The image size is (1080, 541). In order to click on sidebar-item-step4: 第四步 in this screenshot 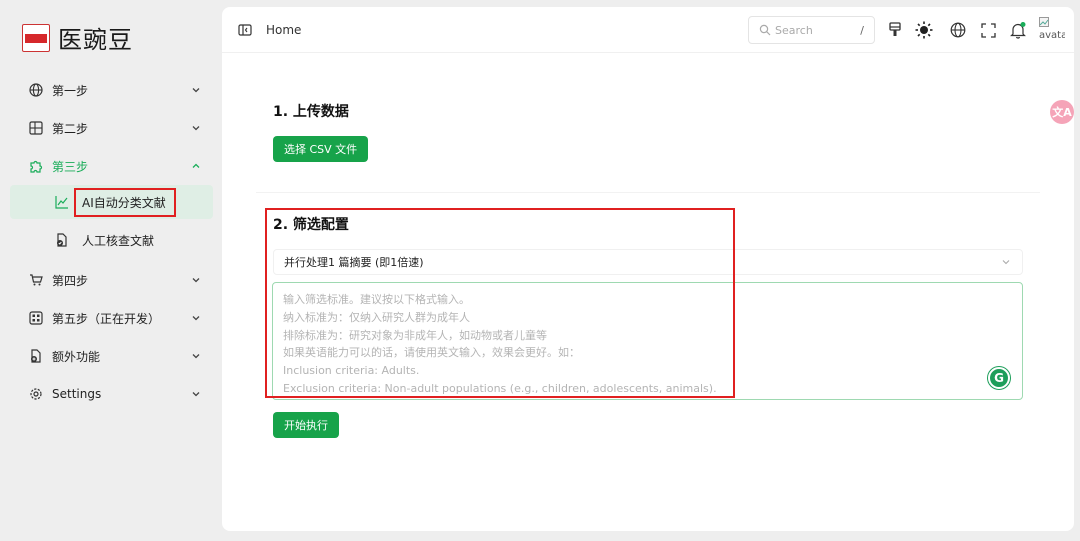, I will do `click(111, 280)`.